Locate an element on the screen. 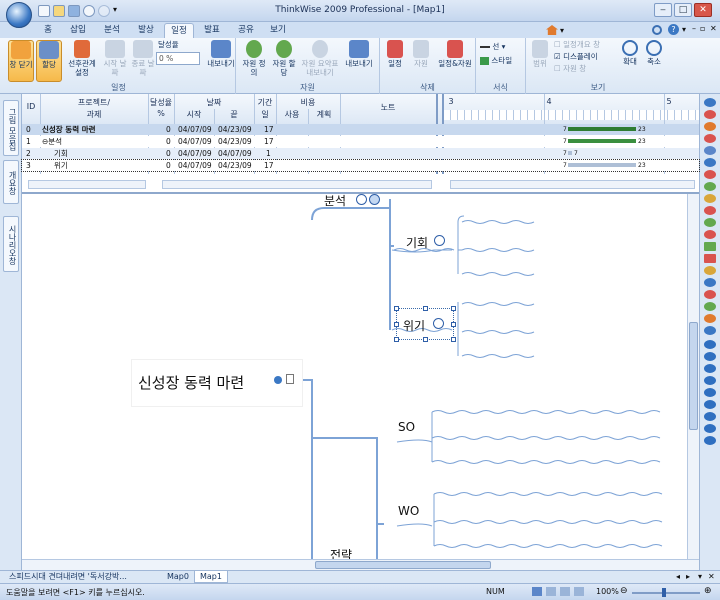 This screenshot has height=600, width=720. tab-close-icon: ✕ is located at coordinates (711, 576).